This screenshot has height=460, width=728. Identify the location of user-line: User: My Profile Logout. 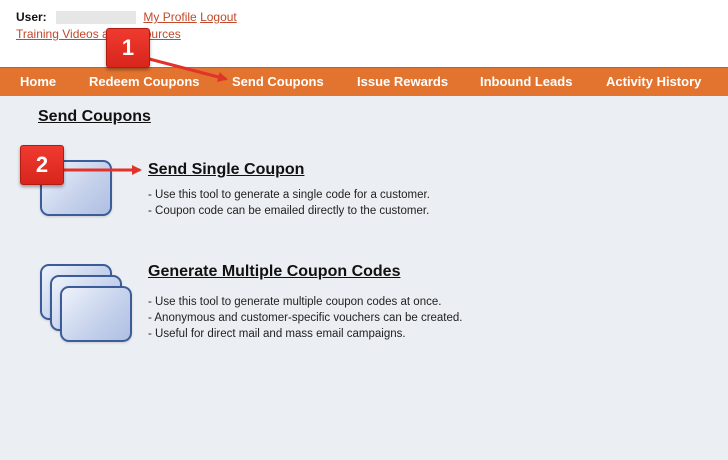
(126, 17).